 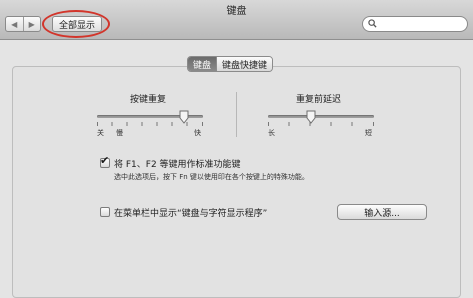 I want to click on back-arrow-icon: ◀, so click(x=14, y=24).